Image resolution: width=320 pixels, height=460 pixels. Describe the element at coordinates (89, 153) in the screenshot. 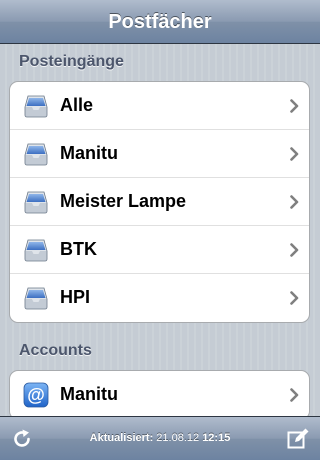

I see `mailbox-label: Manitu` at that location.